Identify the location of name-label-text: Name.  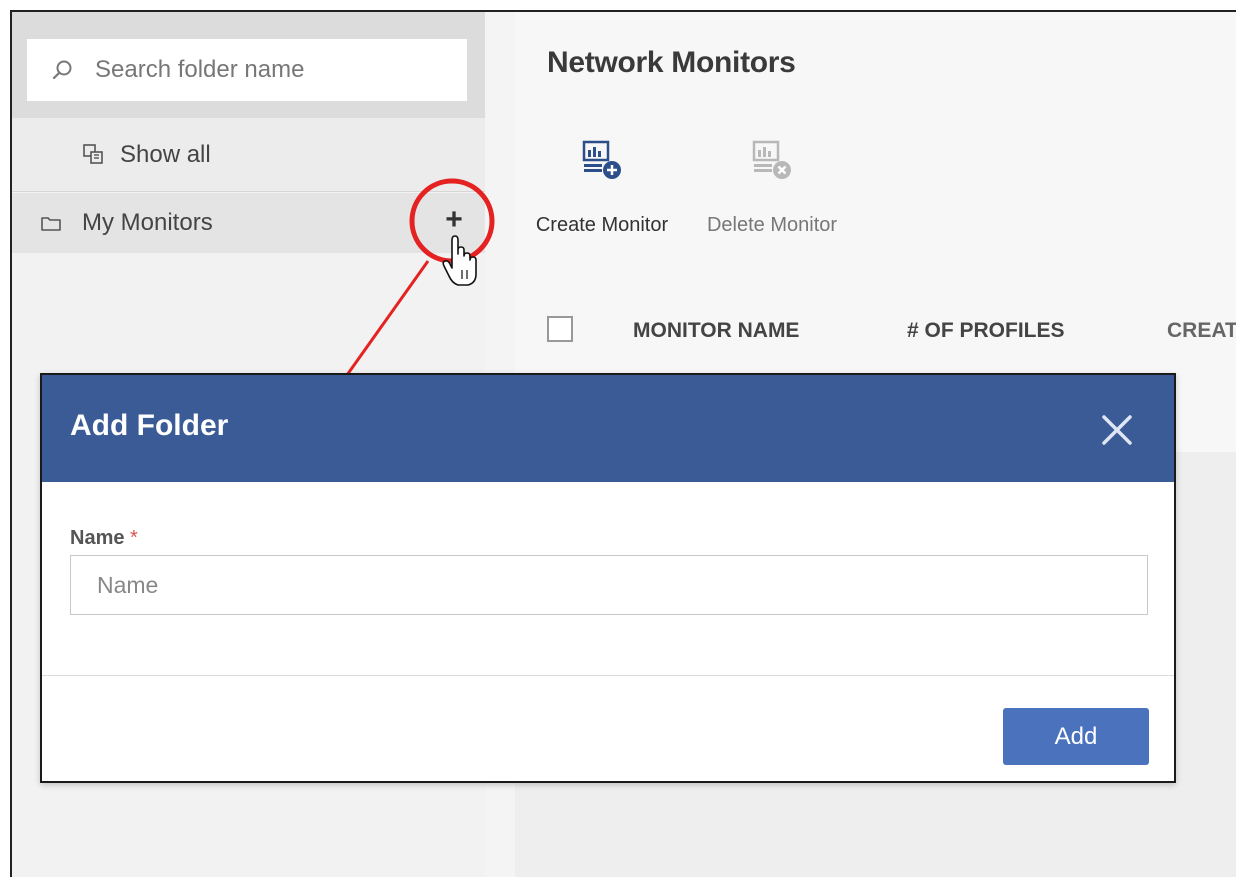
(97, 538).